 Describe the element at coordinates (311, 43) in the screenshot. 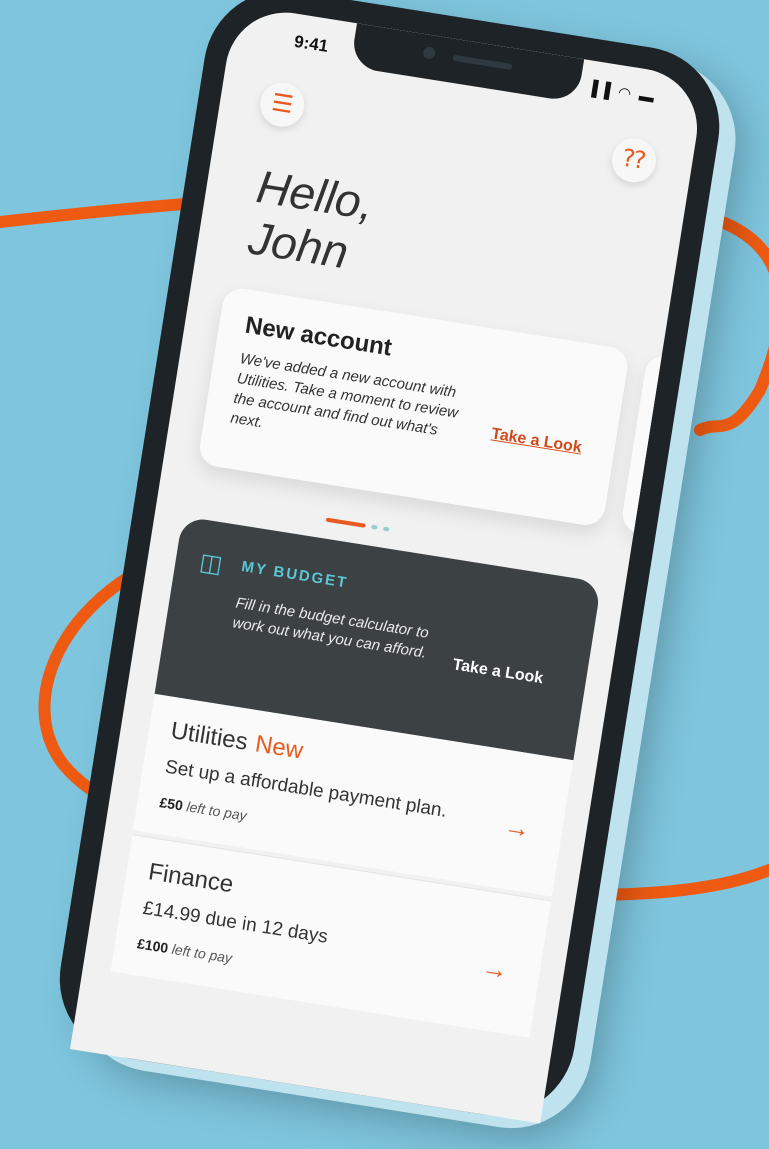

I see `status-time: 9:41` at that location.